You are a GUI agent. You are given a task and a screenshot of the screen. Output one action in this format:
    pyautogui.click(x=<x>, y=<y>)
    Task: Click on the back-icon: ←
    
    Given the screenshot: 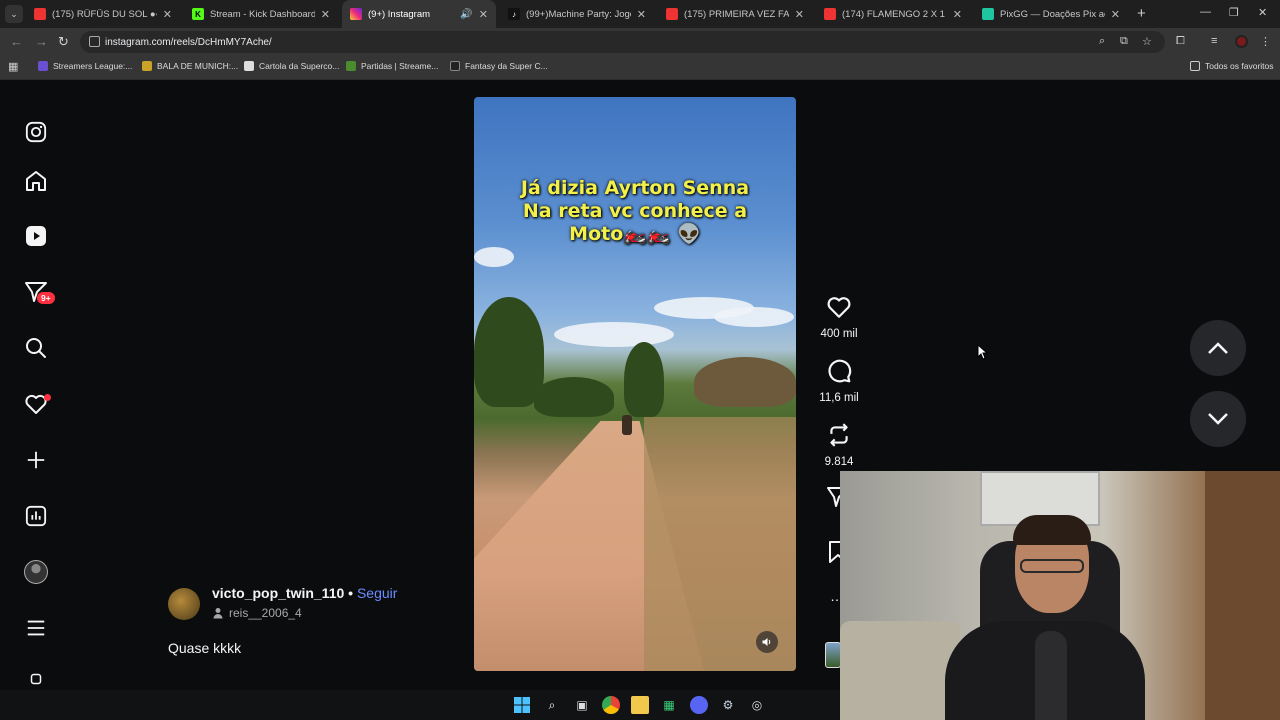 What is the action you would take?
    pyautogui.click(x=16, y=41)
    